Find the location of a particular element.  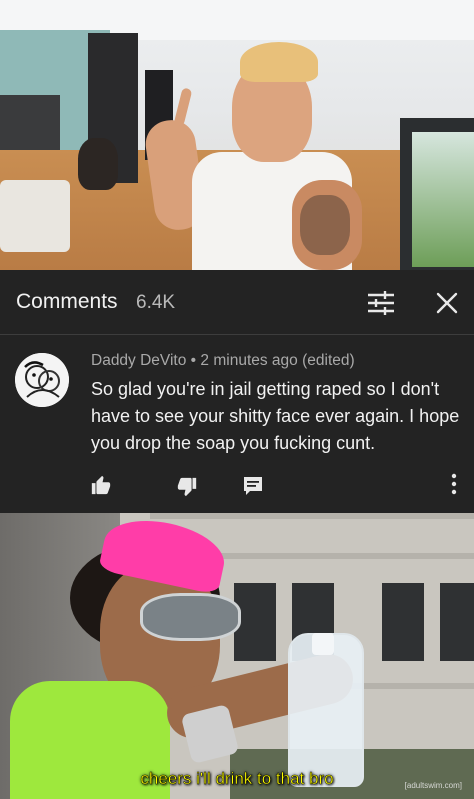

person-hair is located at coordinates (279, 62).